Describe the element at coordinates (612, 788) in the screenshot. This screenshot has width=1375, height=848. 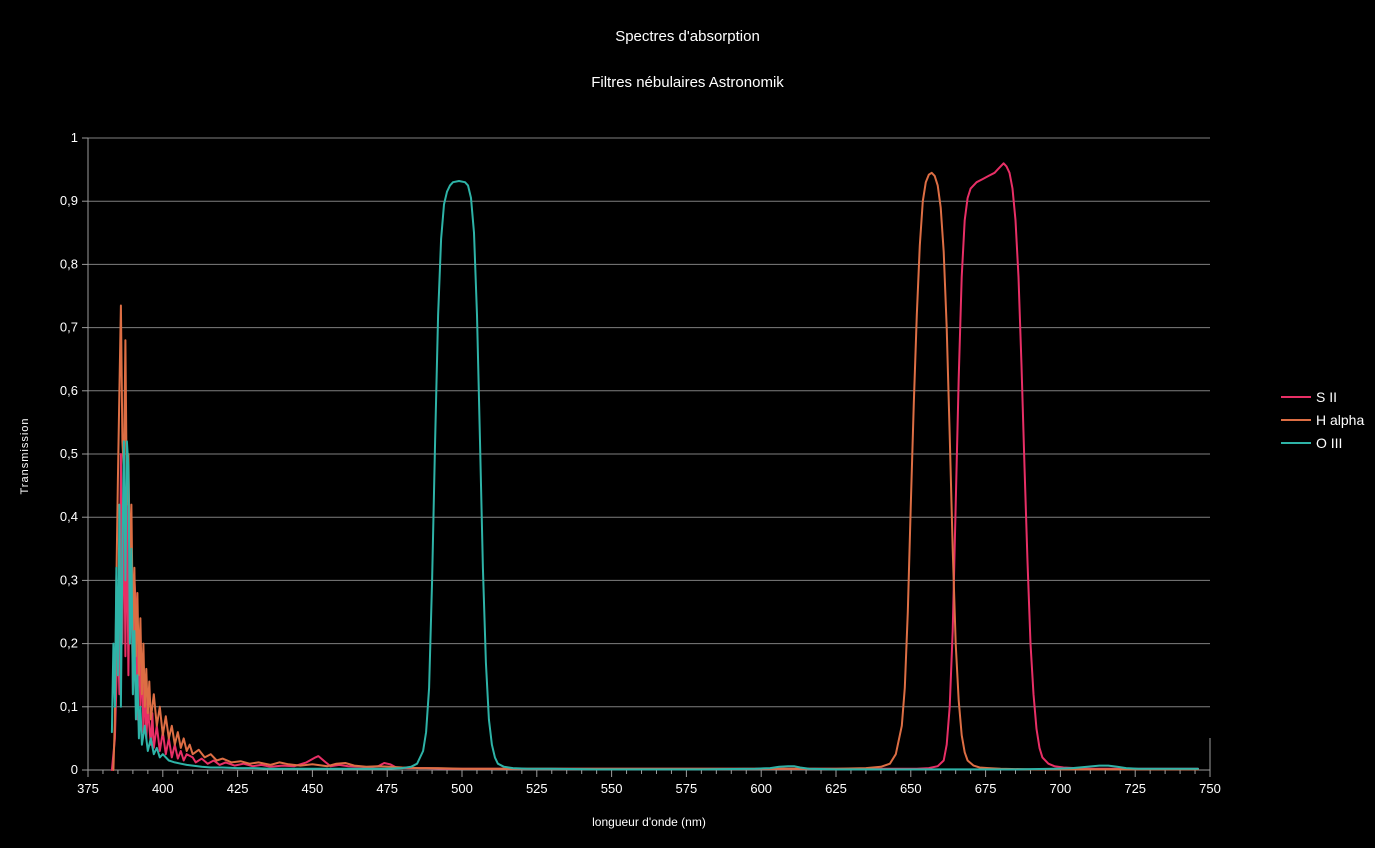
I see `x-tick-label-550: 550` at that location.